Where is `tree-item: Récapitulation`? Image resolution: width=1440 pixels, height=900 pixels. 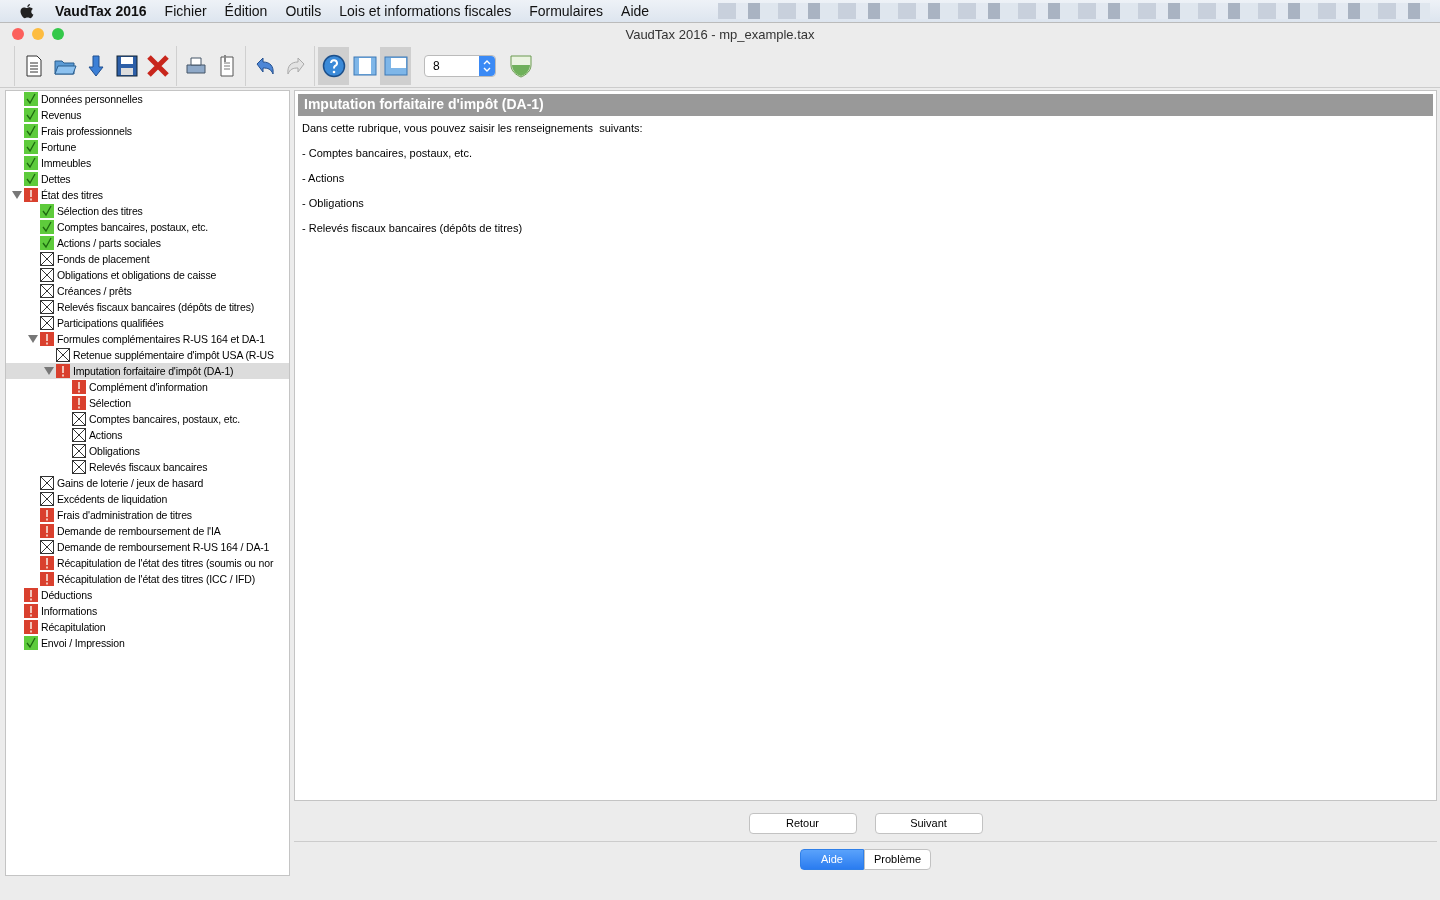
tree-item: Récapitulation is located at coordinates (147, 627).